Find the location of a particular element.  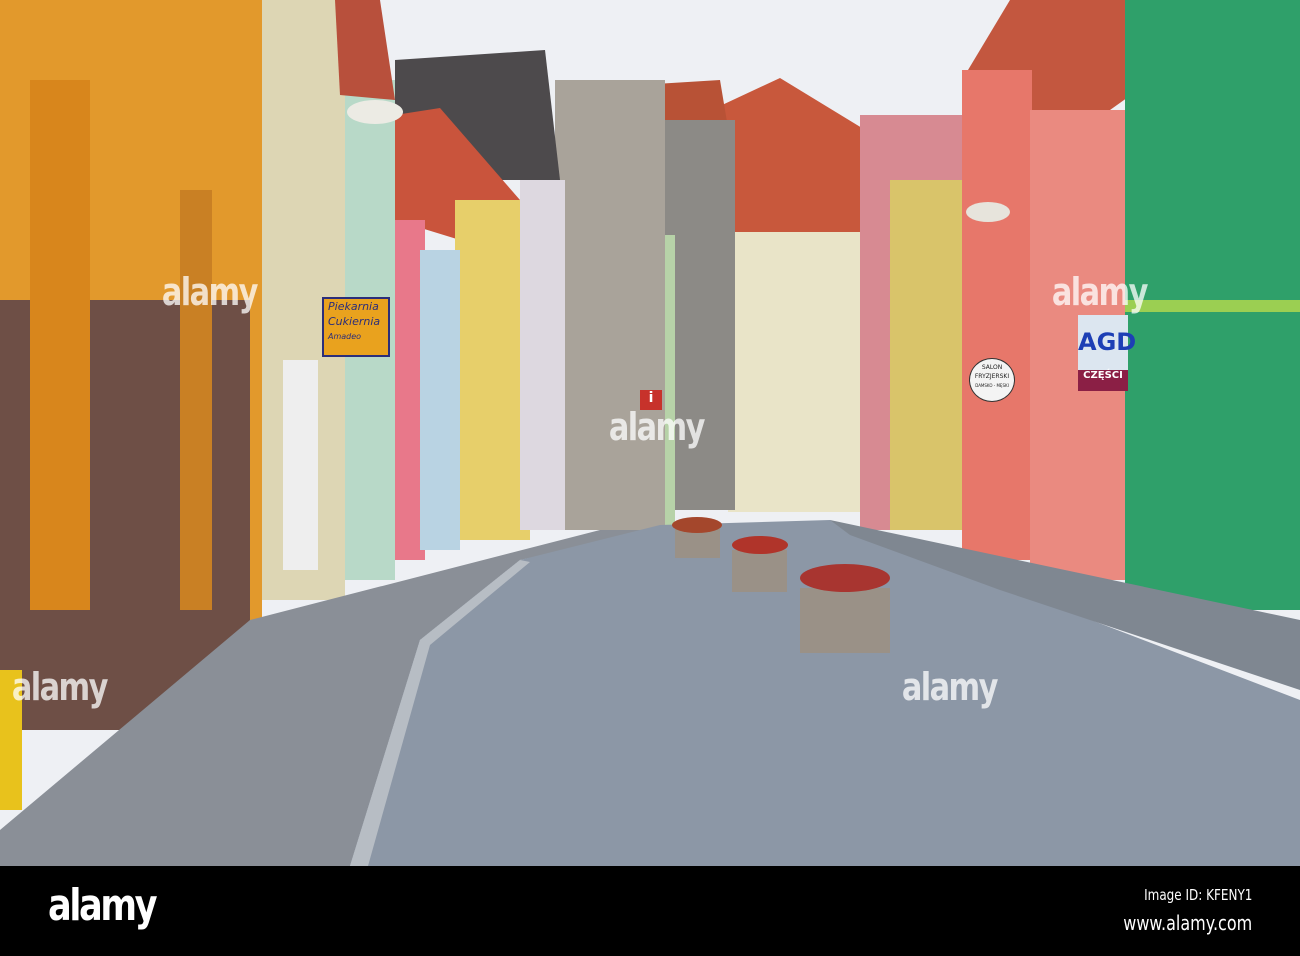

shutter is located at coordinates (300, 465).